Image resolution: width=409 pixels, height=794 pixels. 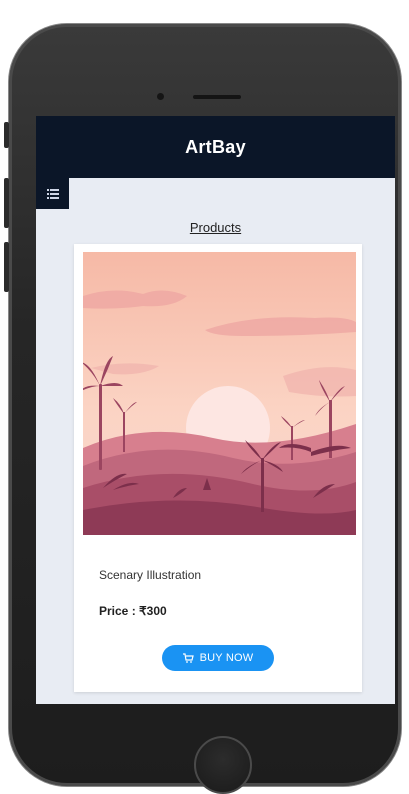 What do you see at coordinates (223, 765) in the screenshot?
I see `home-button` at bounding box center [223, 765].